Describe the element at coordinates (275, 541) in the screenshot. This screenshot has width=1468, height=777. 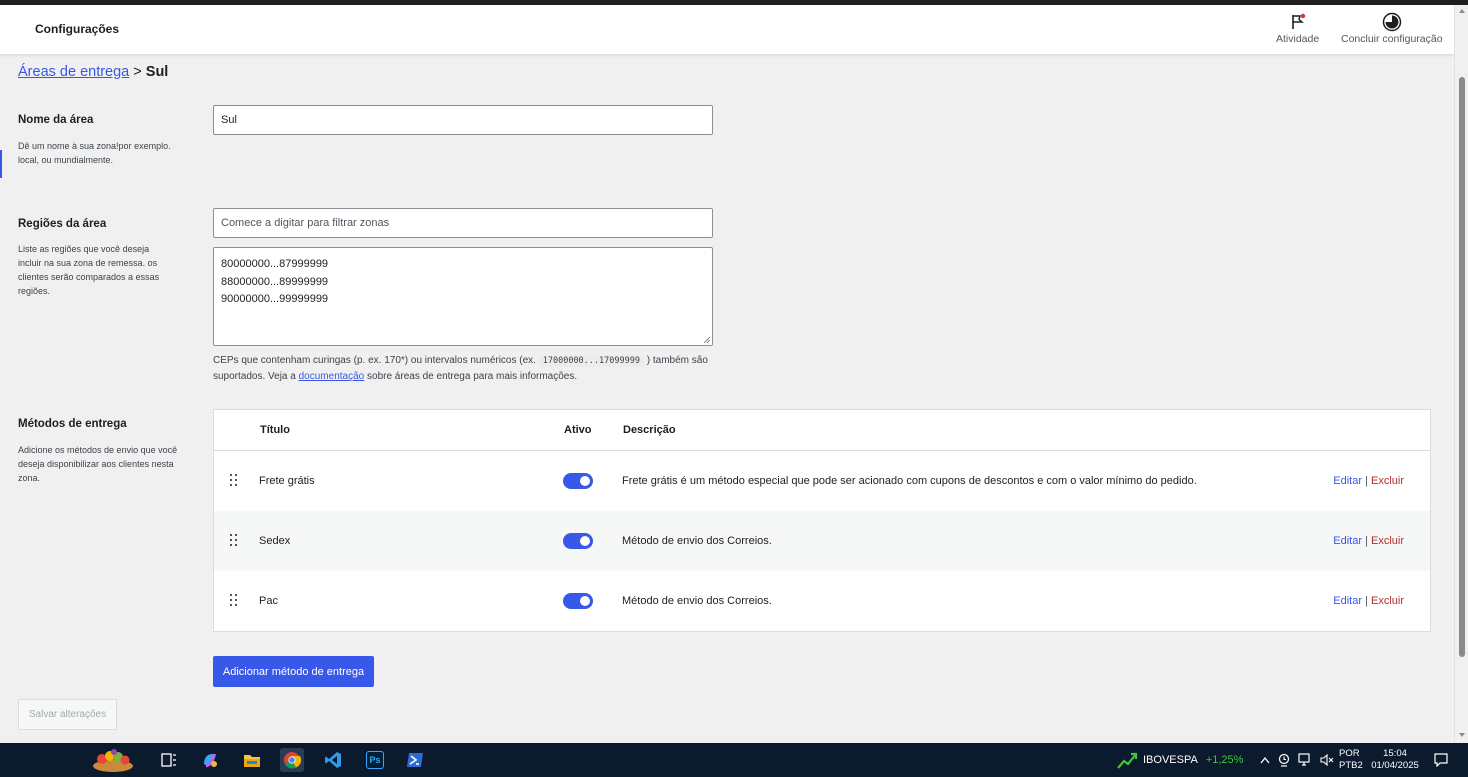
I see `method-title: Sedex` at that location.